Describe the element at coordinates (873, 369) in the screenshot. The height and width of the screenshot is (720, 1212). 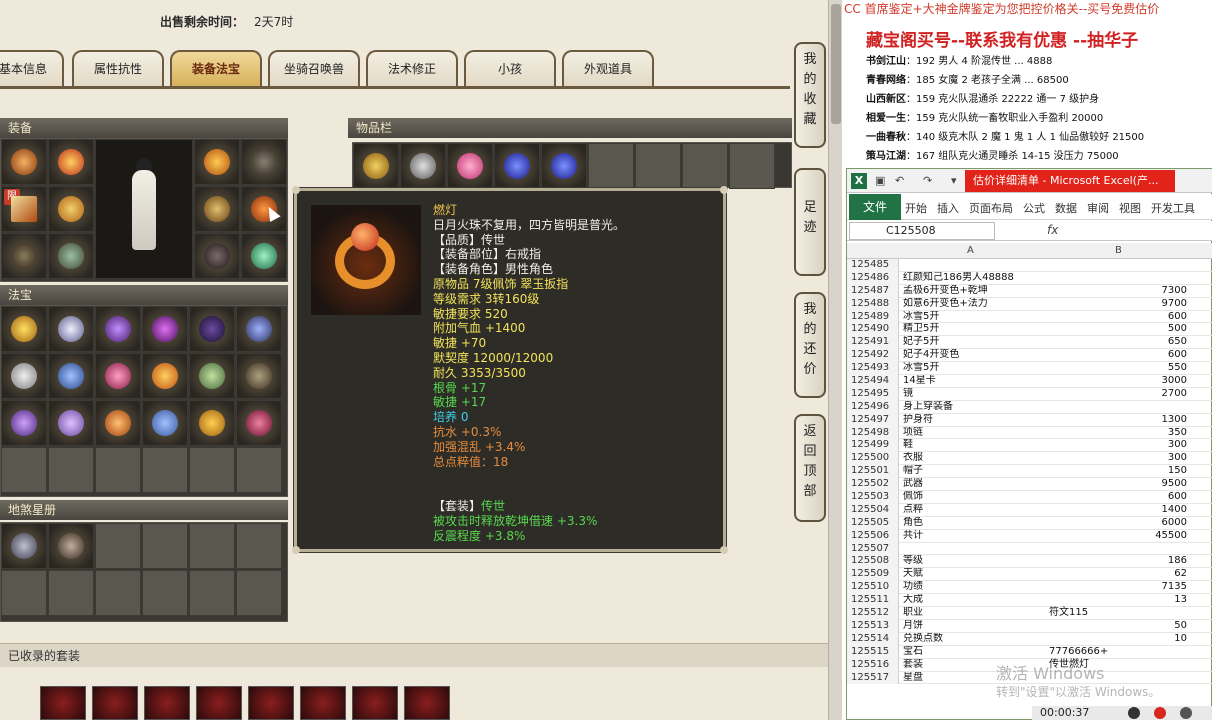
I see `row-number: 125493` at that location.